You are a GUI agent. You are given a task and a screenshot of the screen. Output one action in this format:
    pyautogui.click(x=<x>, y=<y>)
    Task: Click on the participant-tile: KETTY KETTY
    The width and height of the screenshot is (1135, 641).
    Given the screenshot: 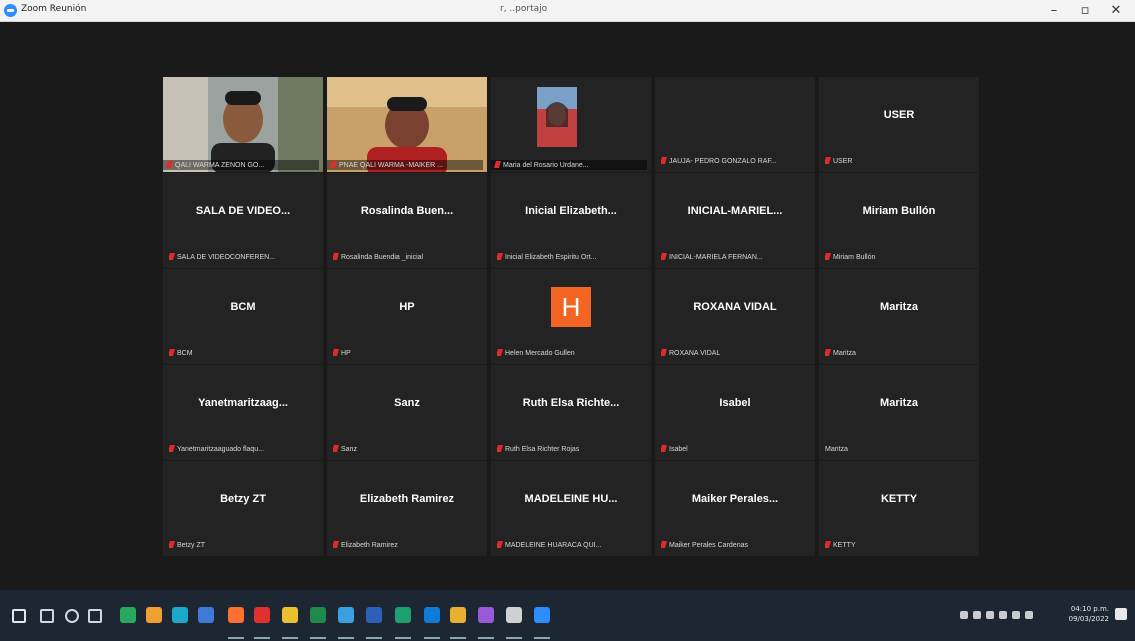 What is the action you would take?
    pyautogui.click(x=899, y=508)
    